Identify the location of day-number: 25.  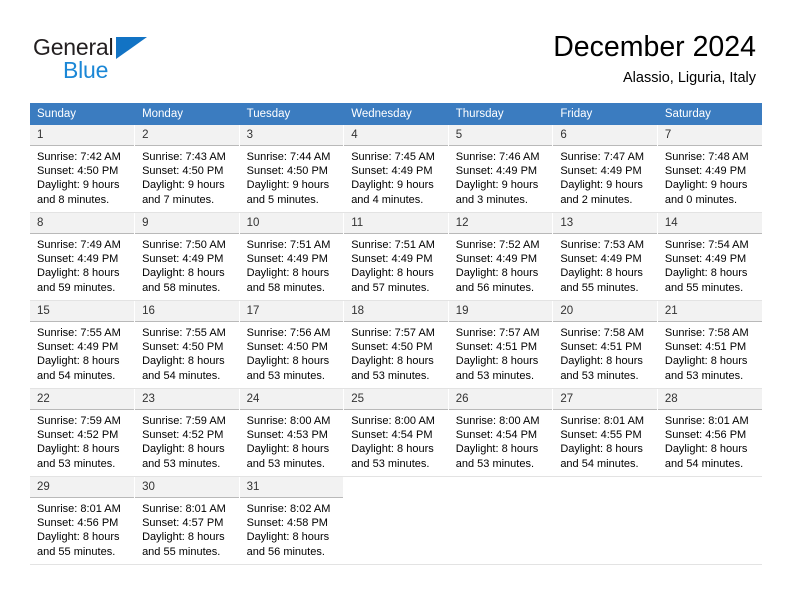
(396, 399).